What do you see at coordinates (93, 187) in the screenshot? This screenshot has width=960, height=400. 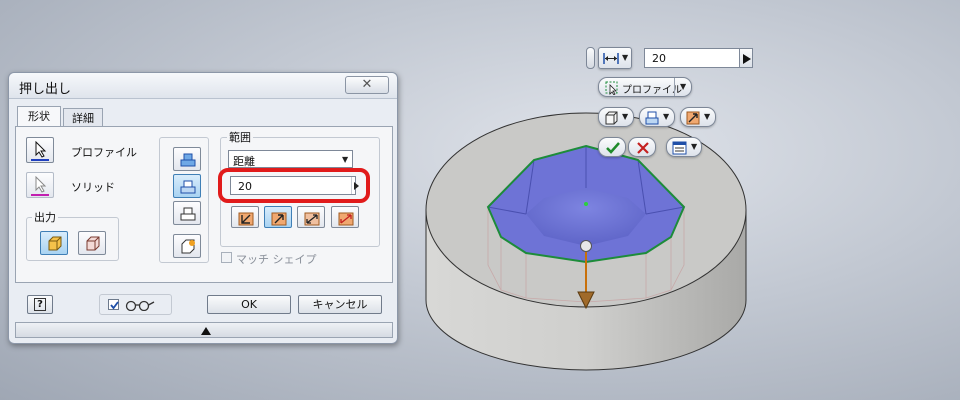 I see `solid-label: ソリッド` at bounding box center [93, 187].